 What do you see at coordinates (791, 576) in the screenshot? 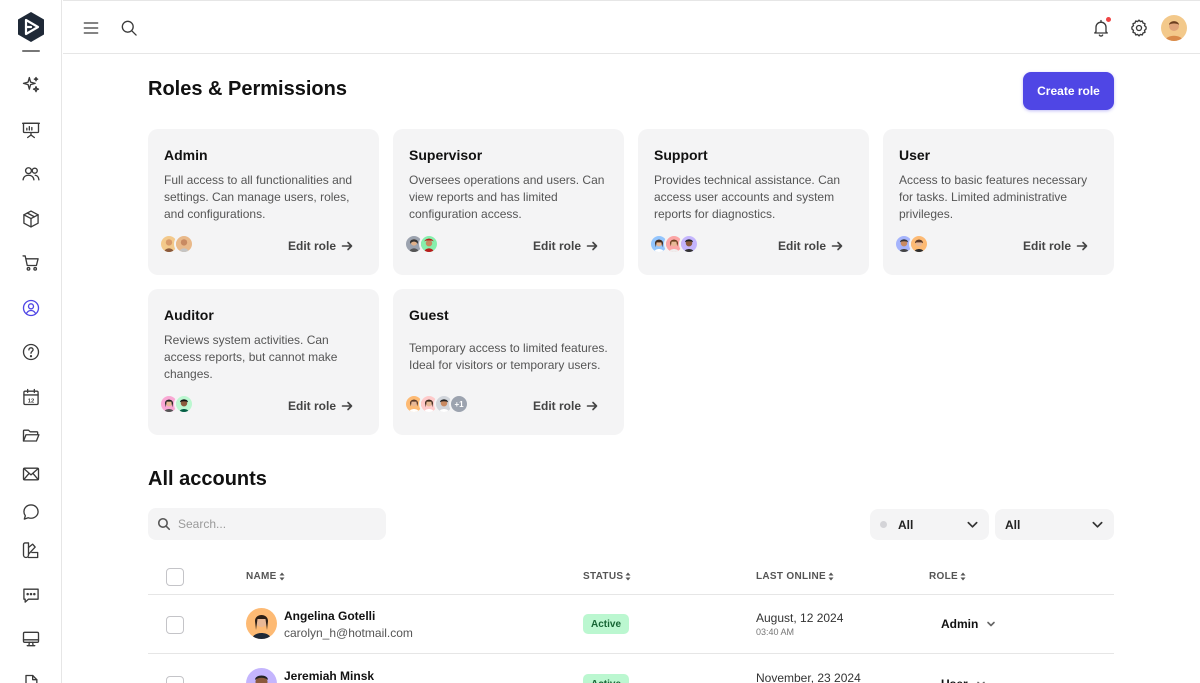
I see `column-label: LAST ONLINE` at bounding box center [791, 576].